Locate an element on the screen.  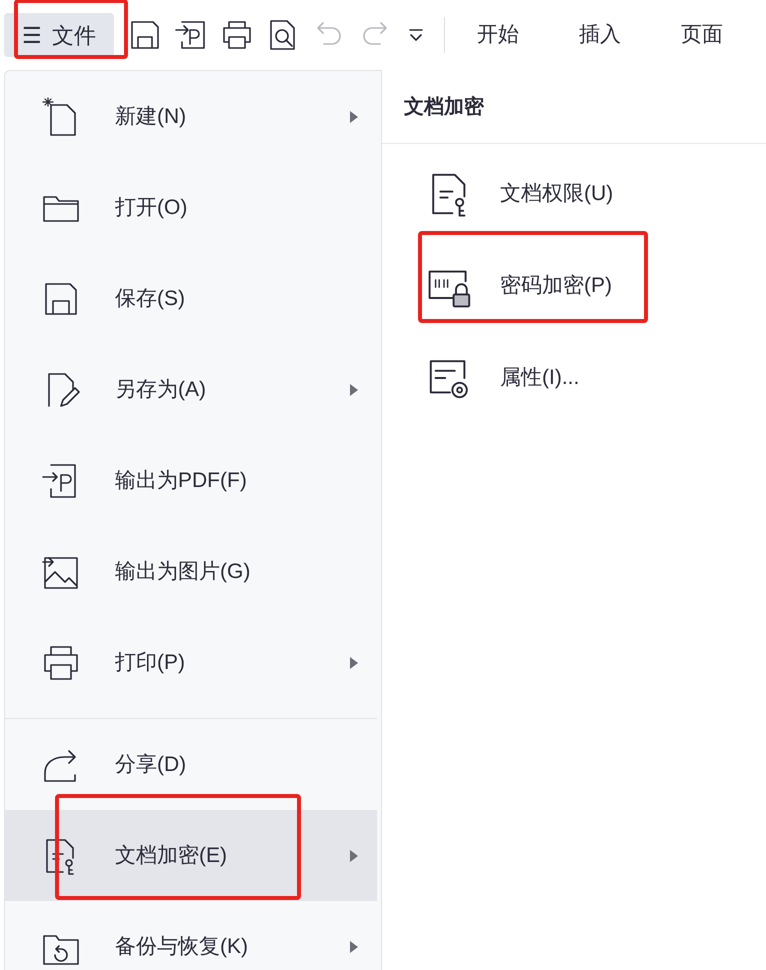
menu-item: 新建(N) is located at coordinates (191, 116).